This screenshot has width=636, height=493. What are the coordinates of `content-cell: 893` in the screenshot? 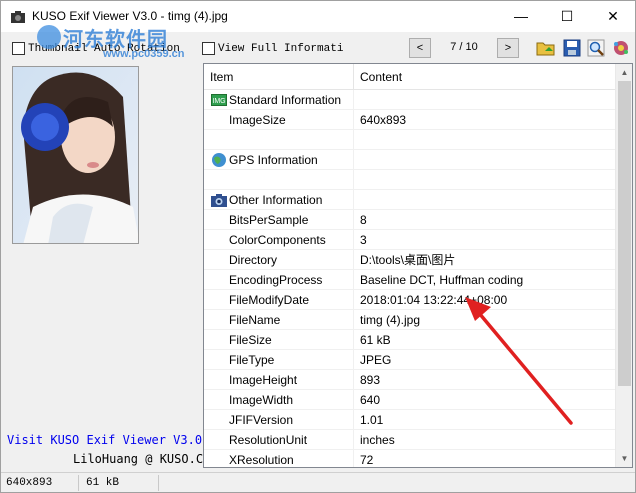 It's located at (370, 380).